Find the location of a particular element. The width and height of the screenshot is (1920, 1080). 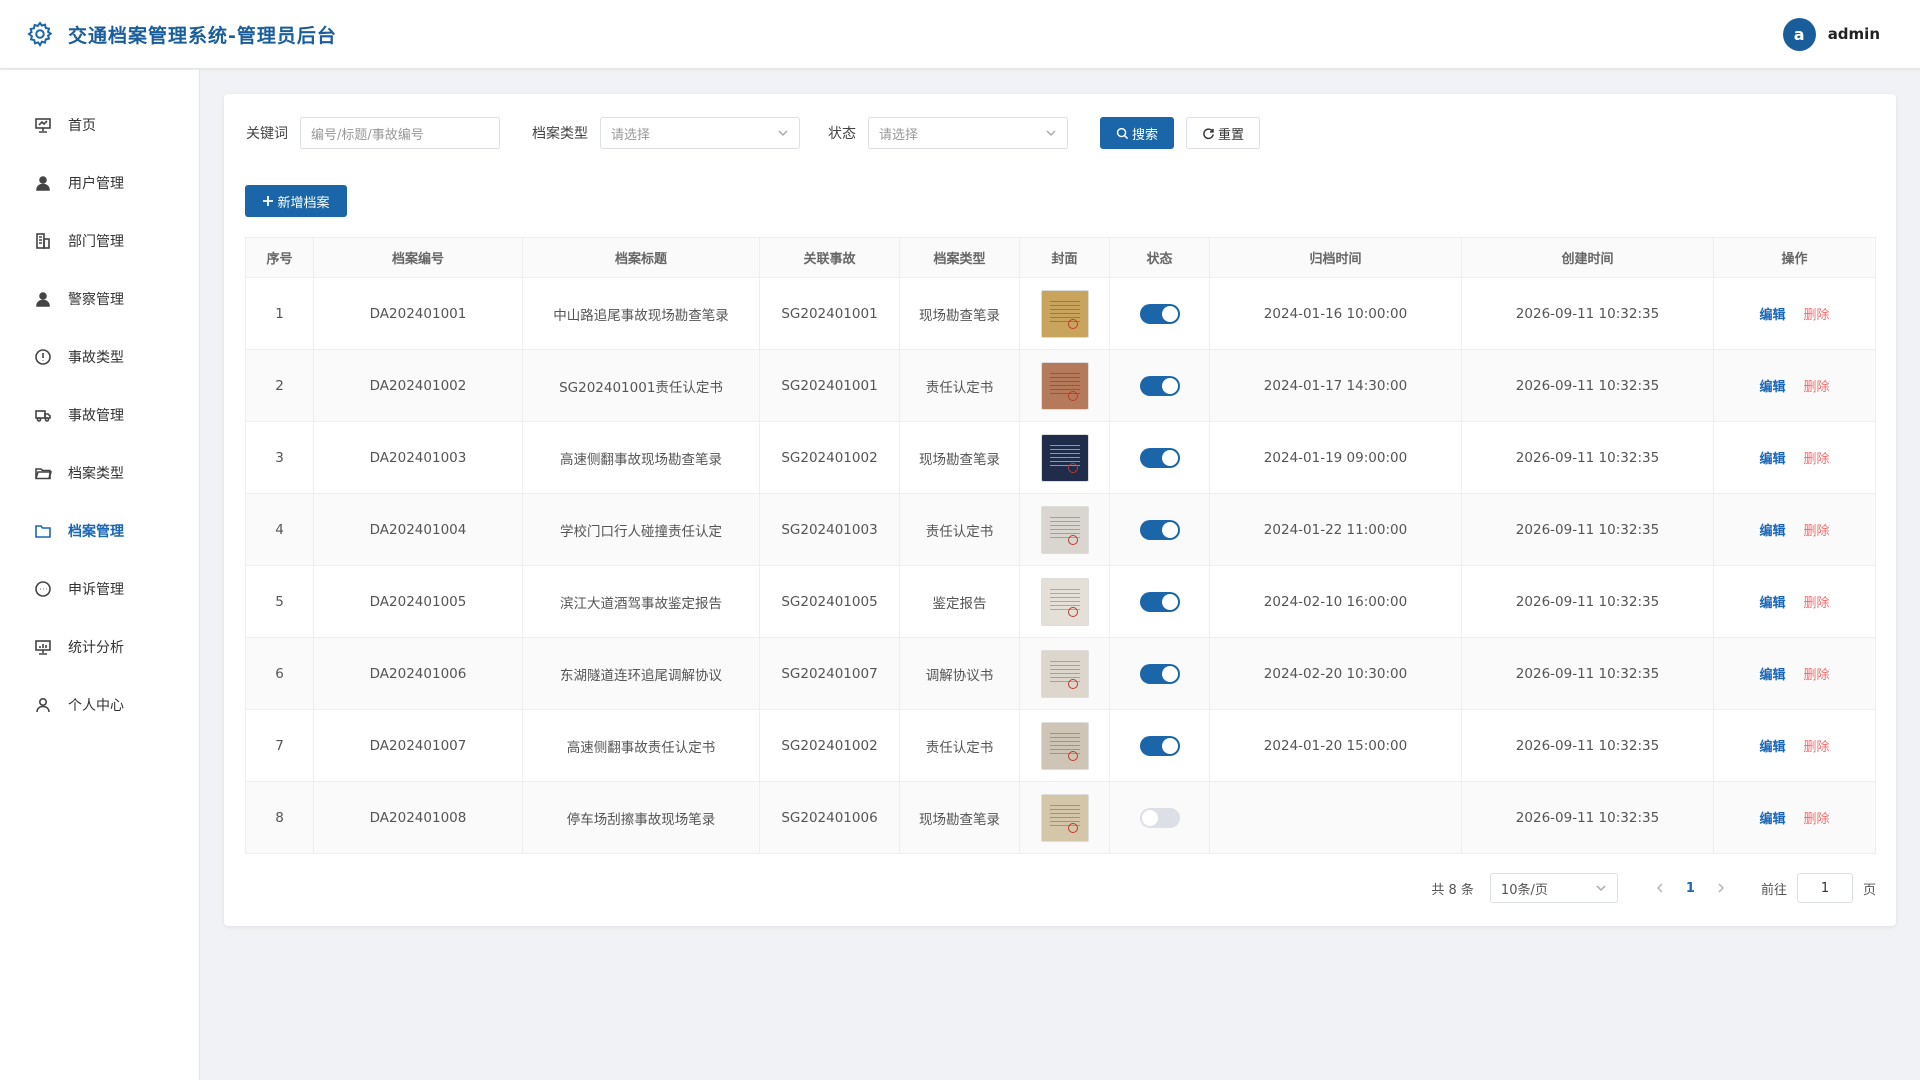

status-placeholder: 请选择 is located at coordinates (899, 135).